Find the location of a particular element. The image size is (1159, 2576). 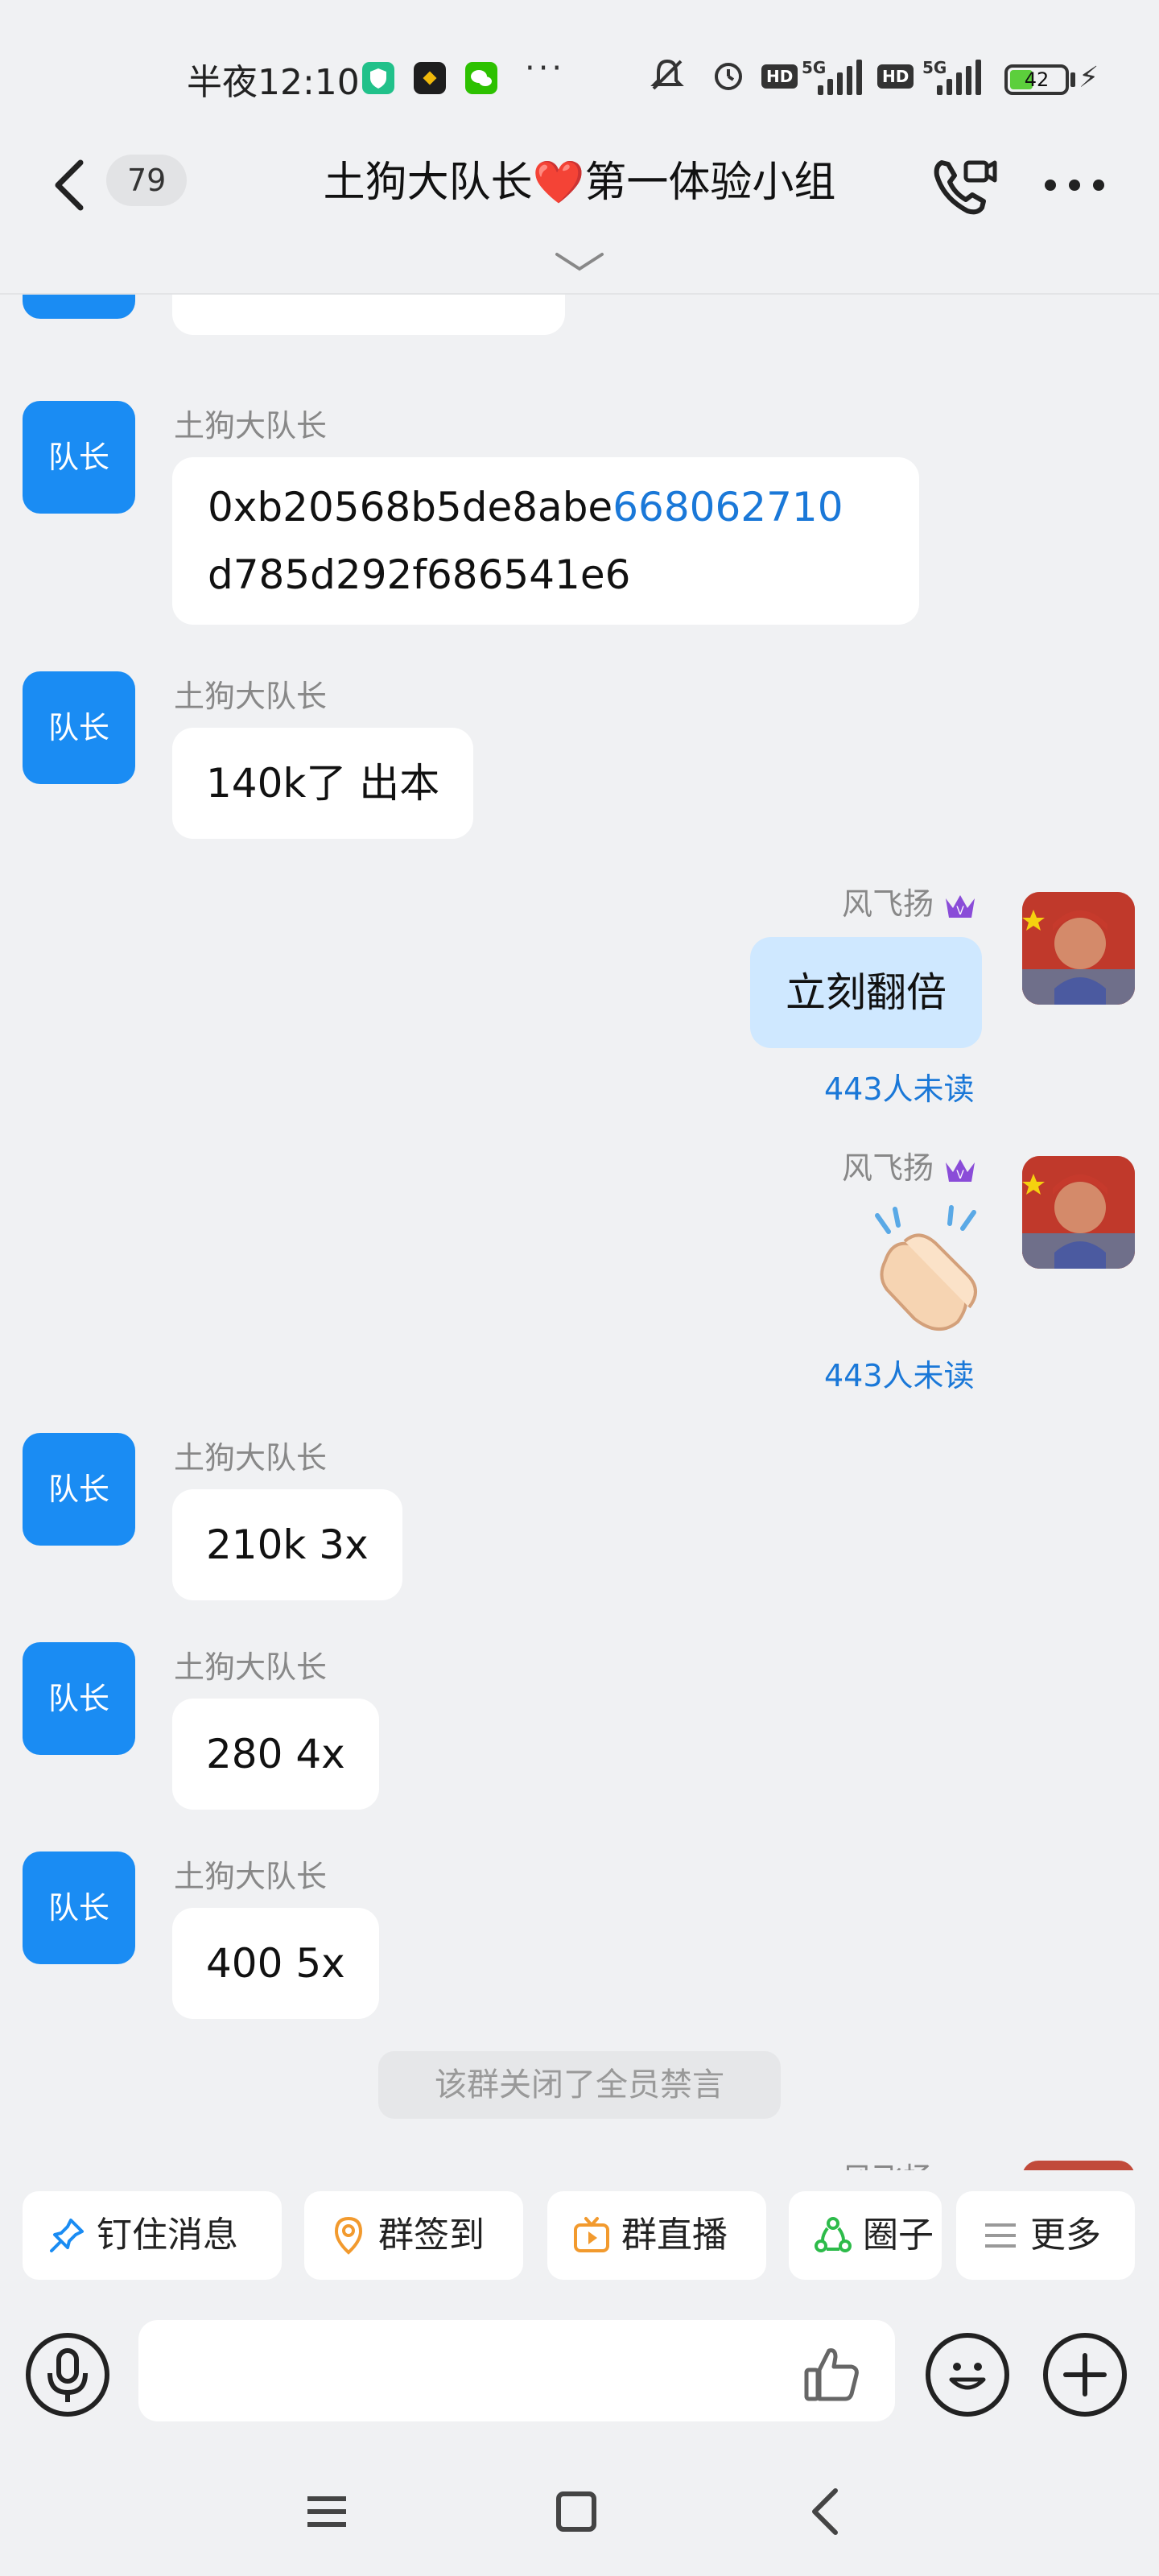

emoji-button is located at coordinates (967, 2375).